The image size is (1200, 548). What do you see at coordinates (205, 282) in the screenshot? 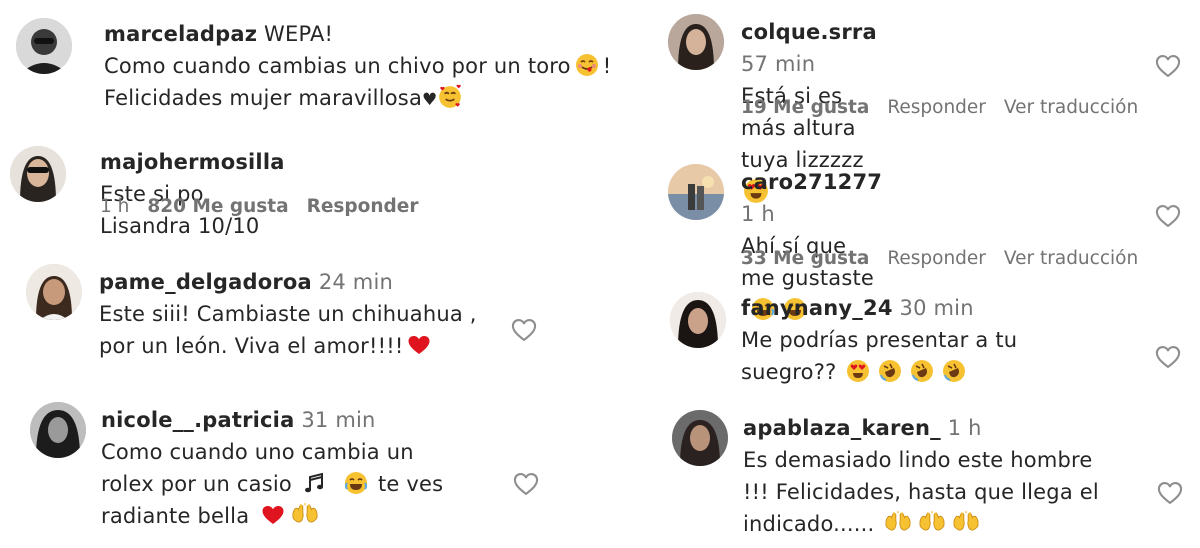
I see `comment-username: pame_delgadoroa` at bounding box center [205, 282].